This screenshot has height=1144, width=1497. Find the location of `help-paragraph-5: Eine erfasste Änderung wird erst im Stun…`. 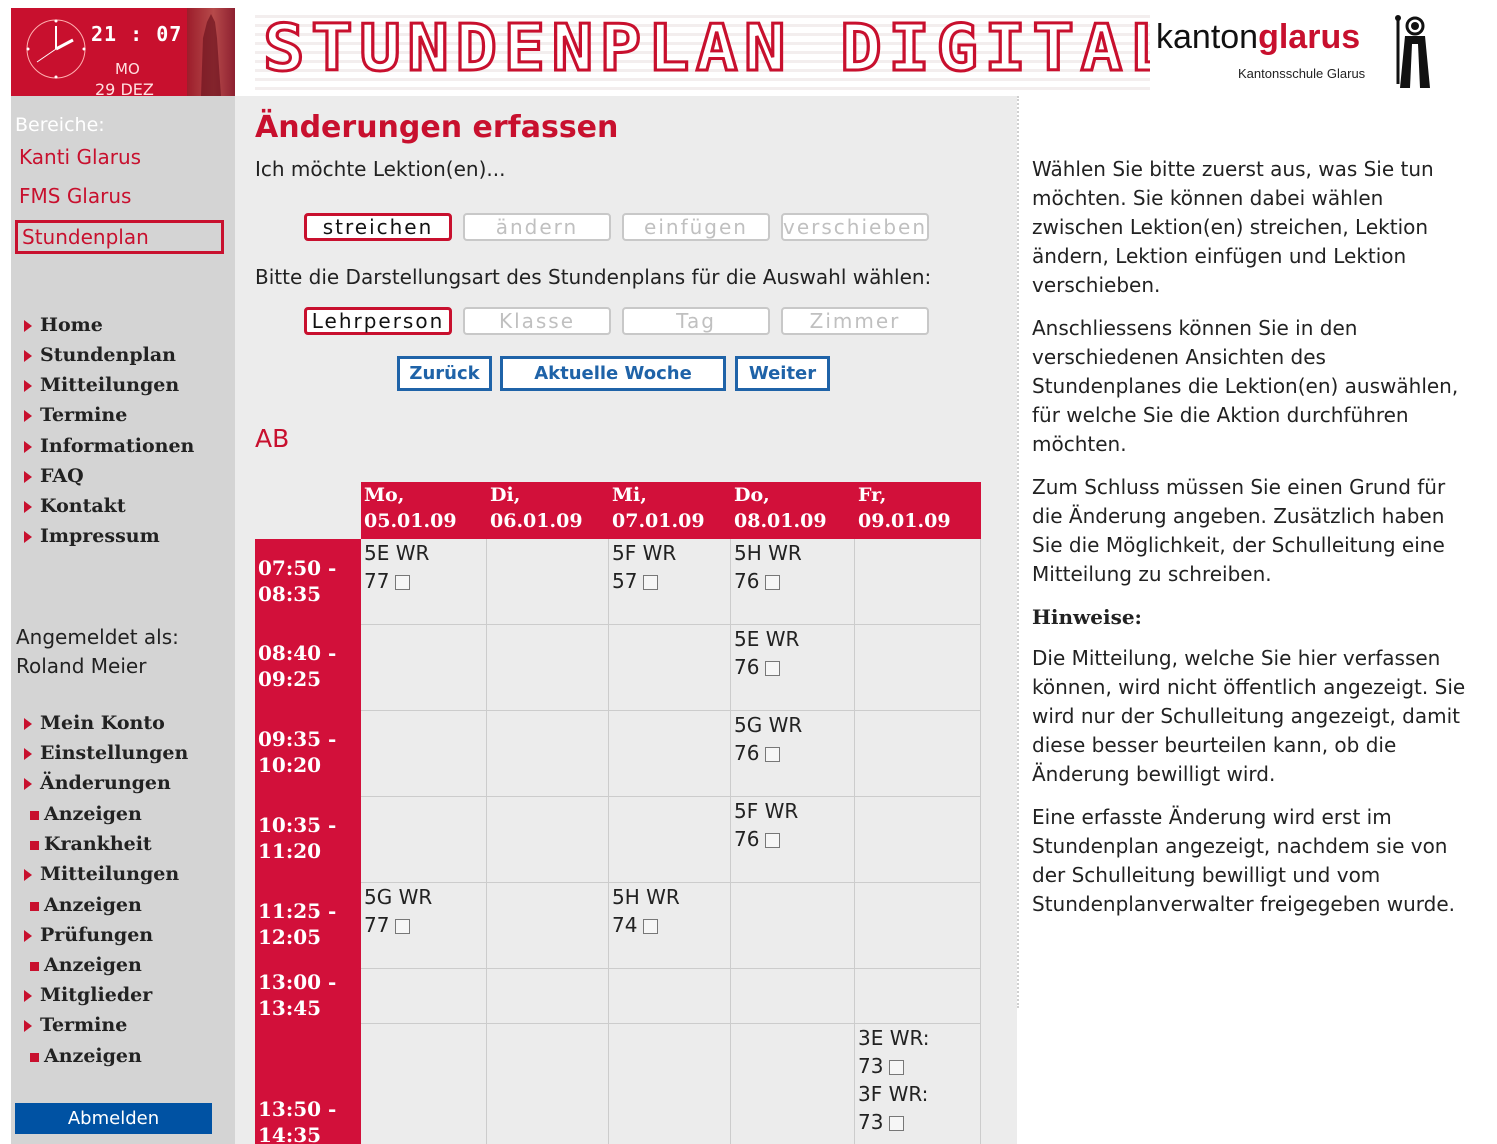

help-paragraph-5: Eine erfasste Änderung wird erst im Stun… is located at coordinates (1243, 860).